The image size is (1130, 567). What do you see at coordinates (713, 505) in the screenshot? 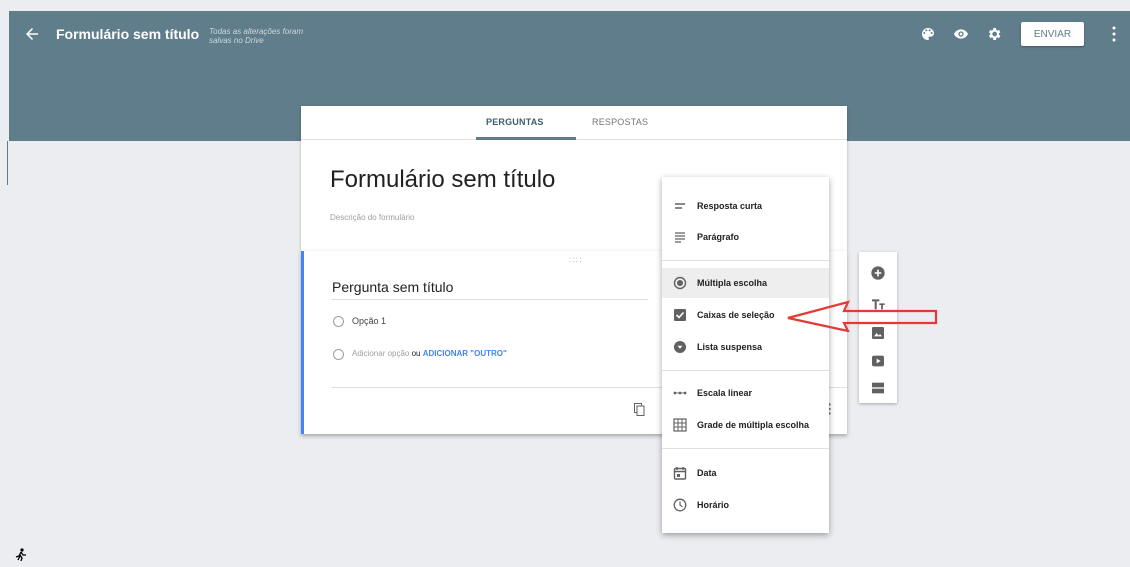
I see `menu-item-label: Horário` at bounding box center [713, 505].